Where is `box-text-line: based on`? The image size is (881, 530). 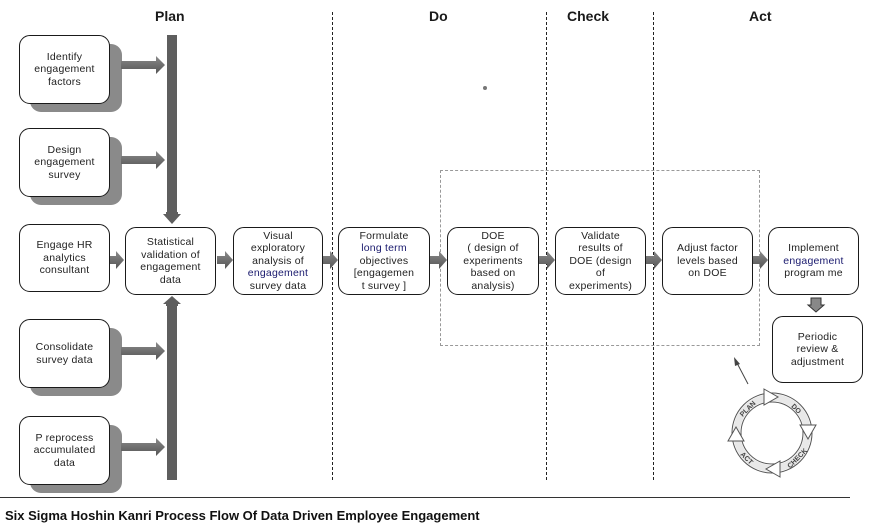
box-text-line: based on is located at coordinates (493, 273).